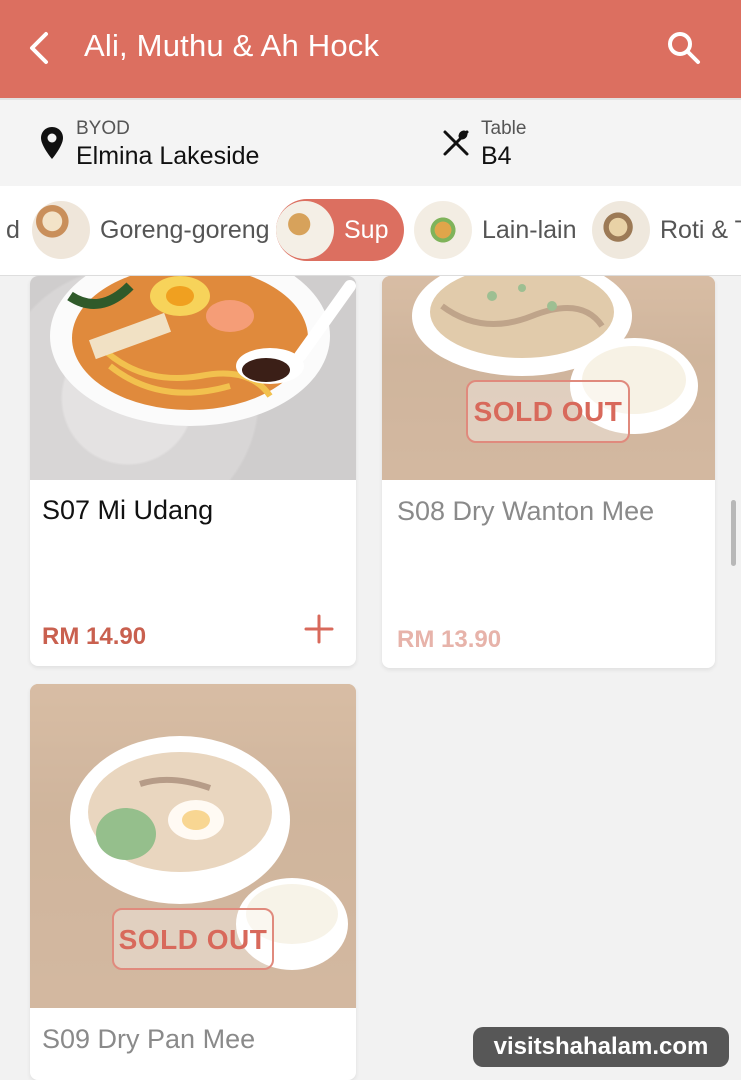 Image resolution: width=741 pixels, height=1080 pixels. Describe the element at coordinates (496, 156) in the screenshot. I see `table-number: B4` at that location.